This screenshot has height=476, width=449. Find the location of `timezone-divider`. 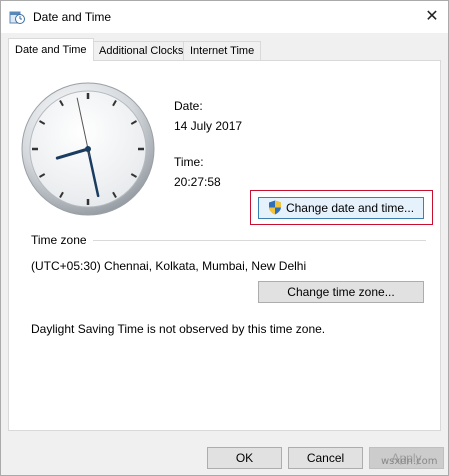

timezone-divider is located at coordinates (259, 240).